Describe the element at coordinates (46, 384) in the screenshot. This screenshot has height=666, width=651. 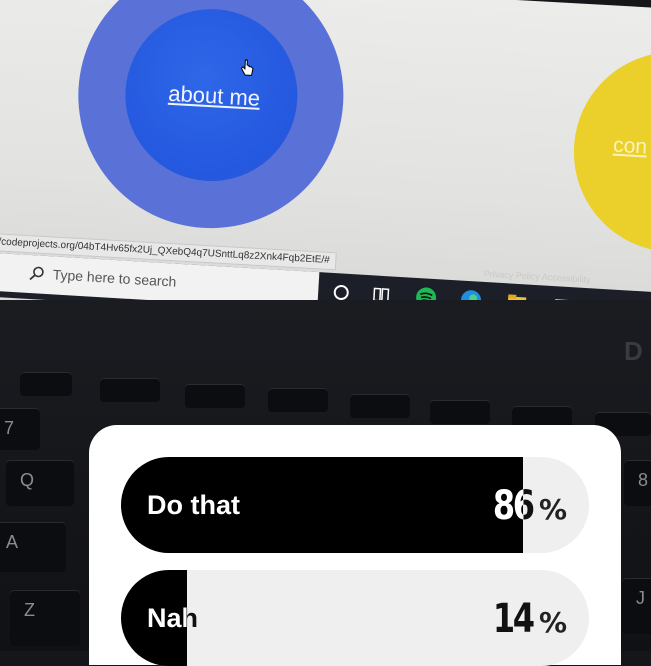
I see `key-f1` at that location.